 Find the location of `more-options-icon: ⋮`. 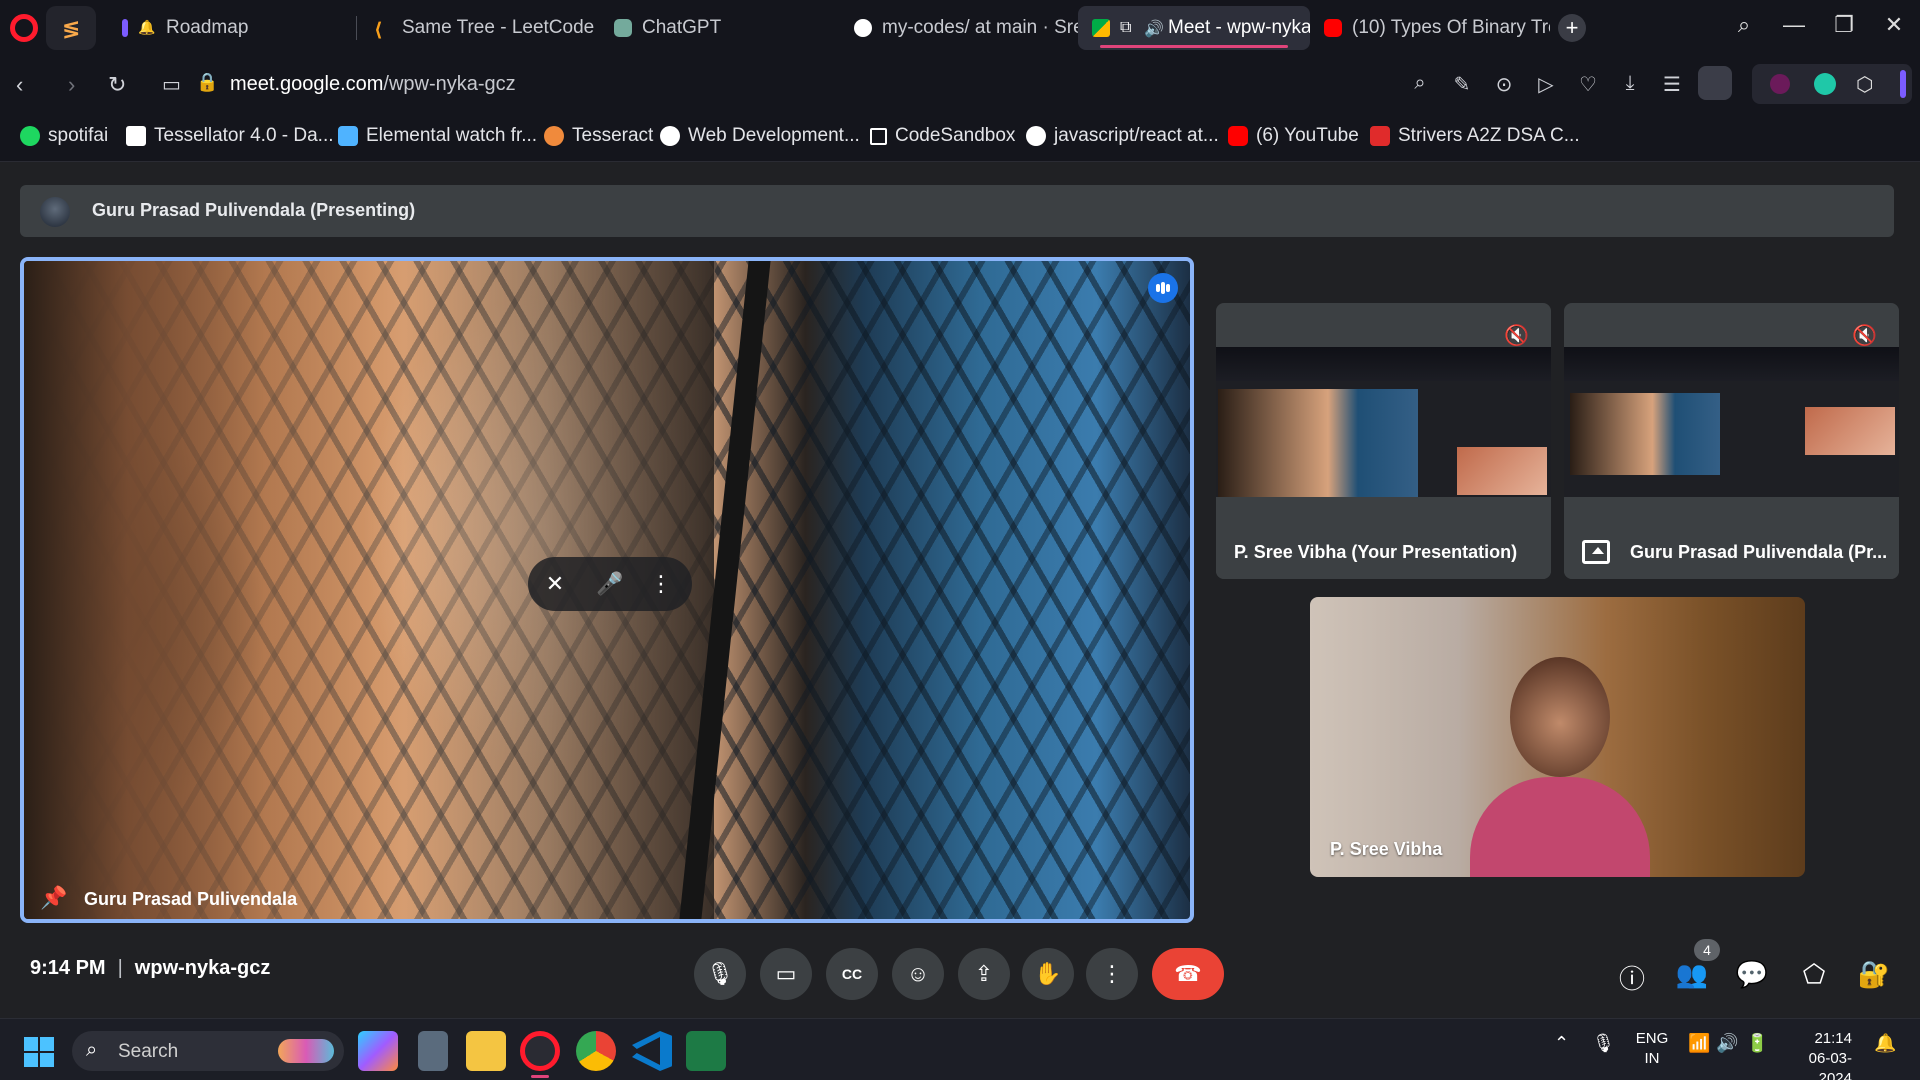

more-options-icon: ⋮ is located at coordinates (661, 584).